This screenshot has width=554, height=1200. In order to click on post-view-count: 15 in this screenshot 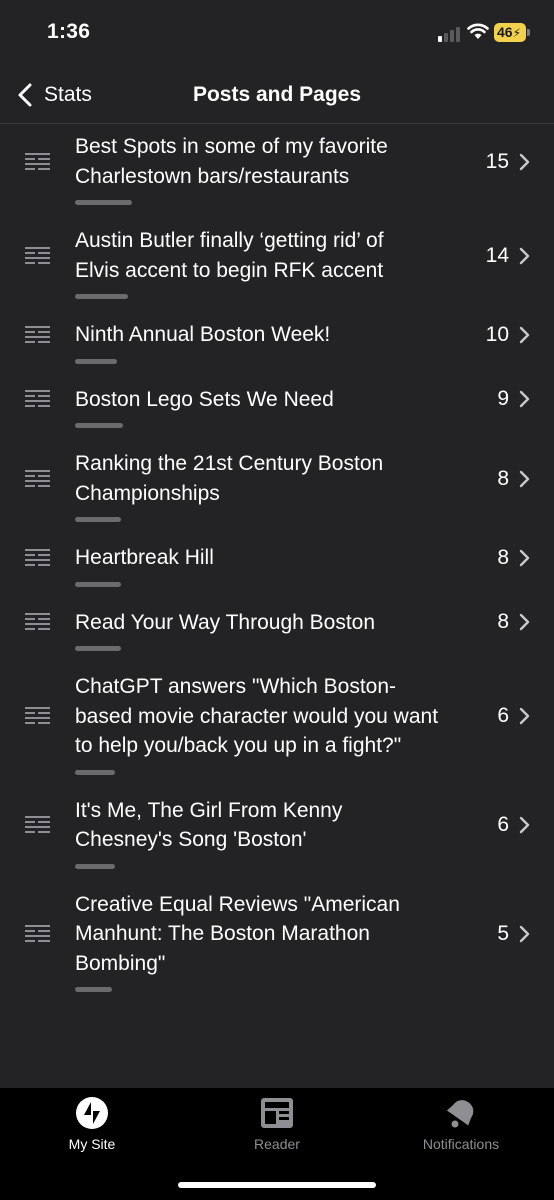, I will do `click(497, 161)`.